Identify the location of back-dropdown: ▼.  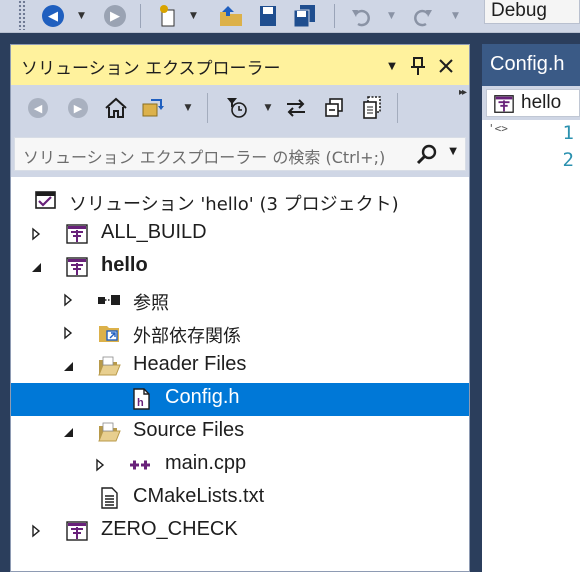
(81, 16).